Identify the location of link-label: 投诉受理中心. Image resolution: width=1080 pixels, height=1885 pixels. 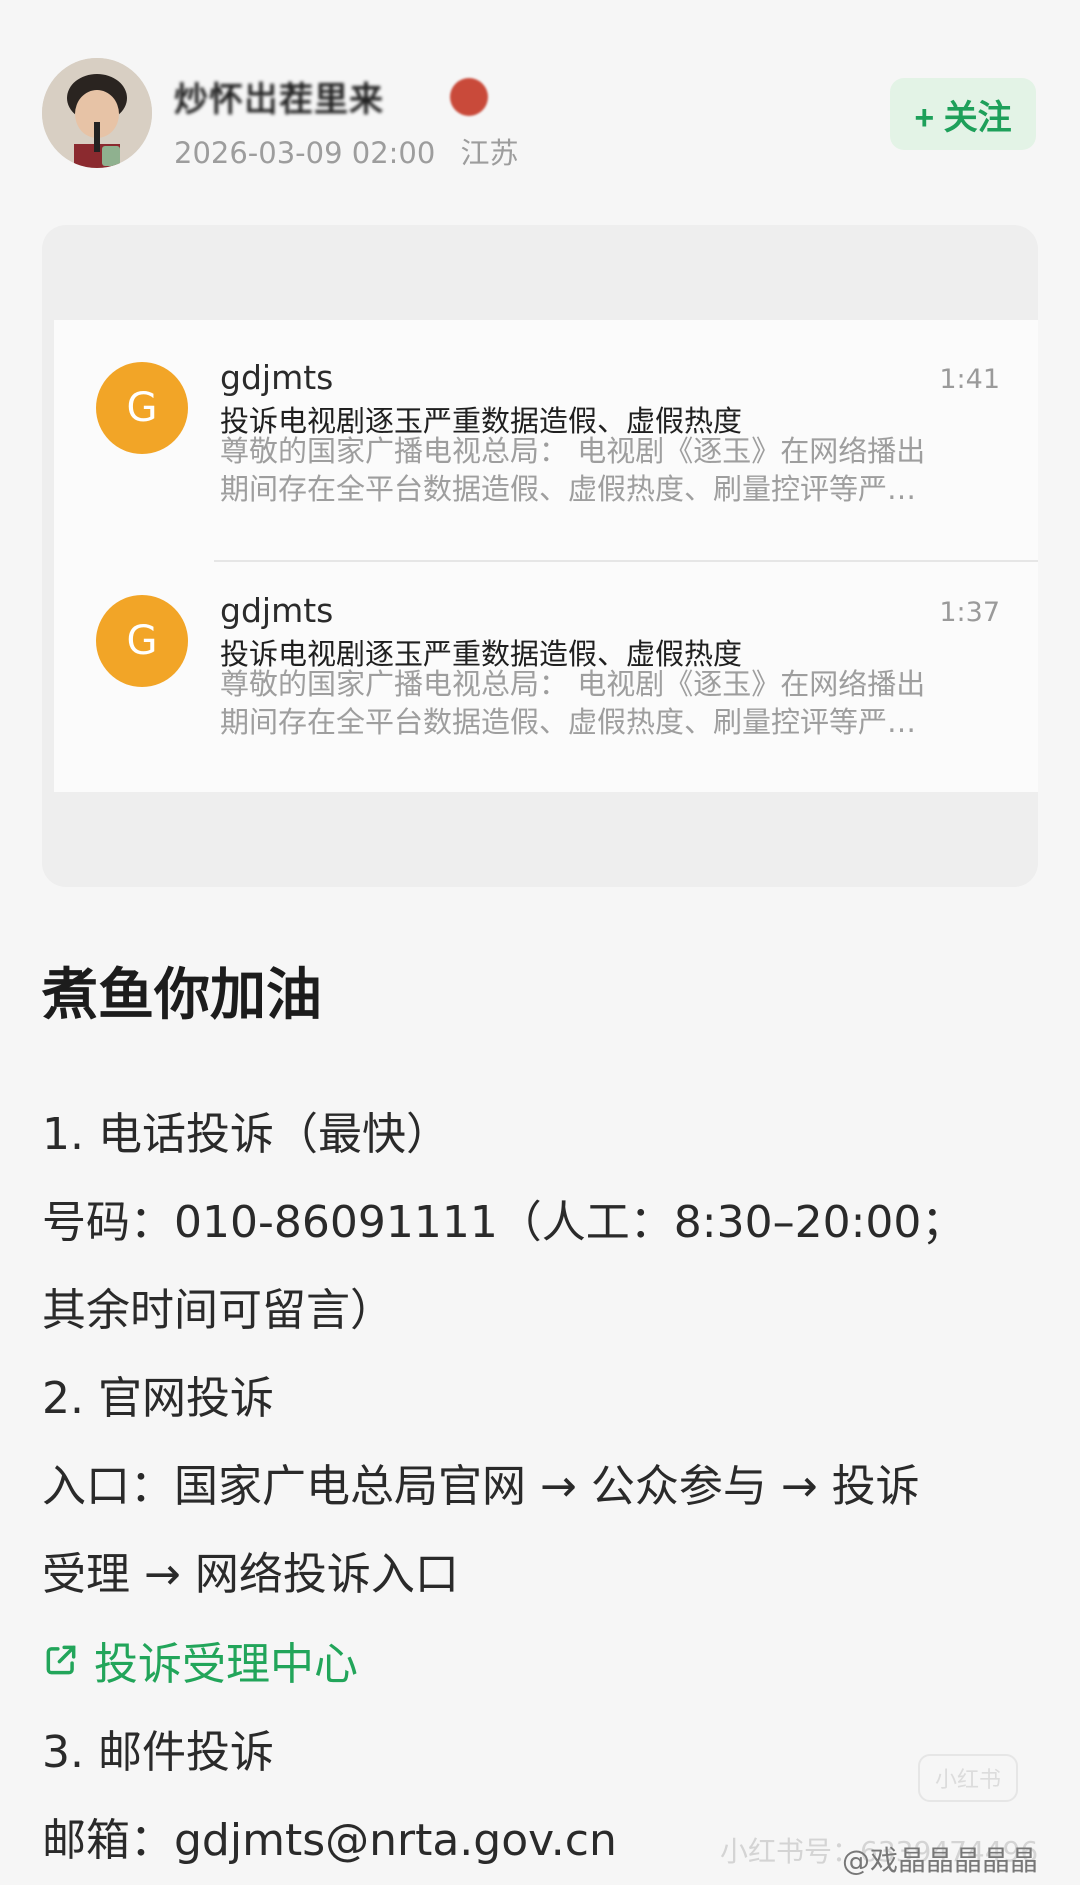
(226, 1660).